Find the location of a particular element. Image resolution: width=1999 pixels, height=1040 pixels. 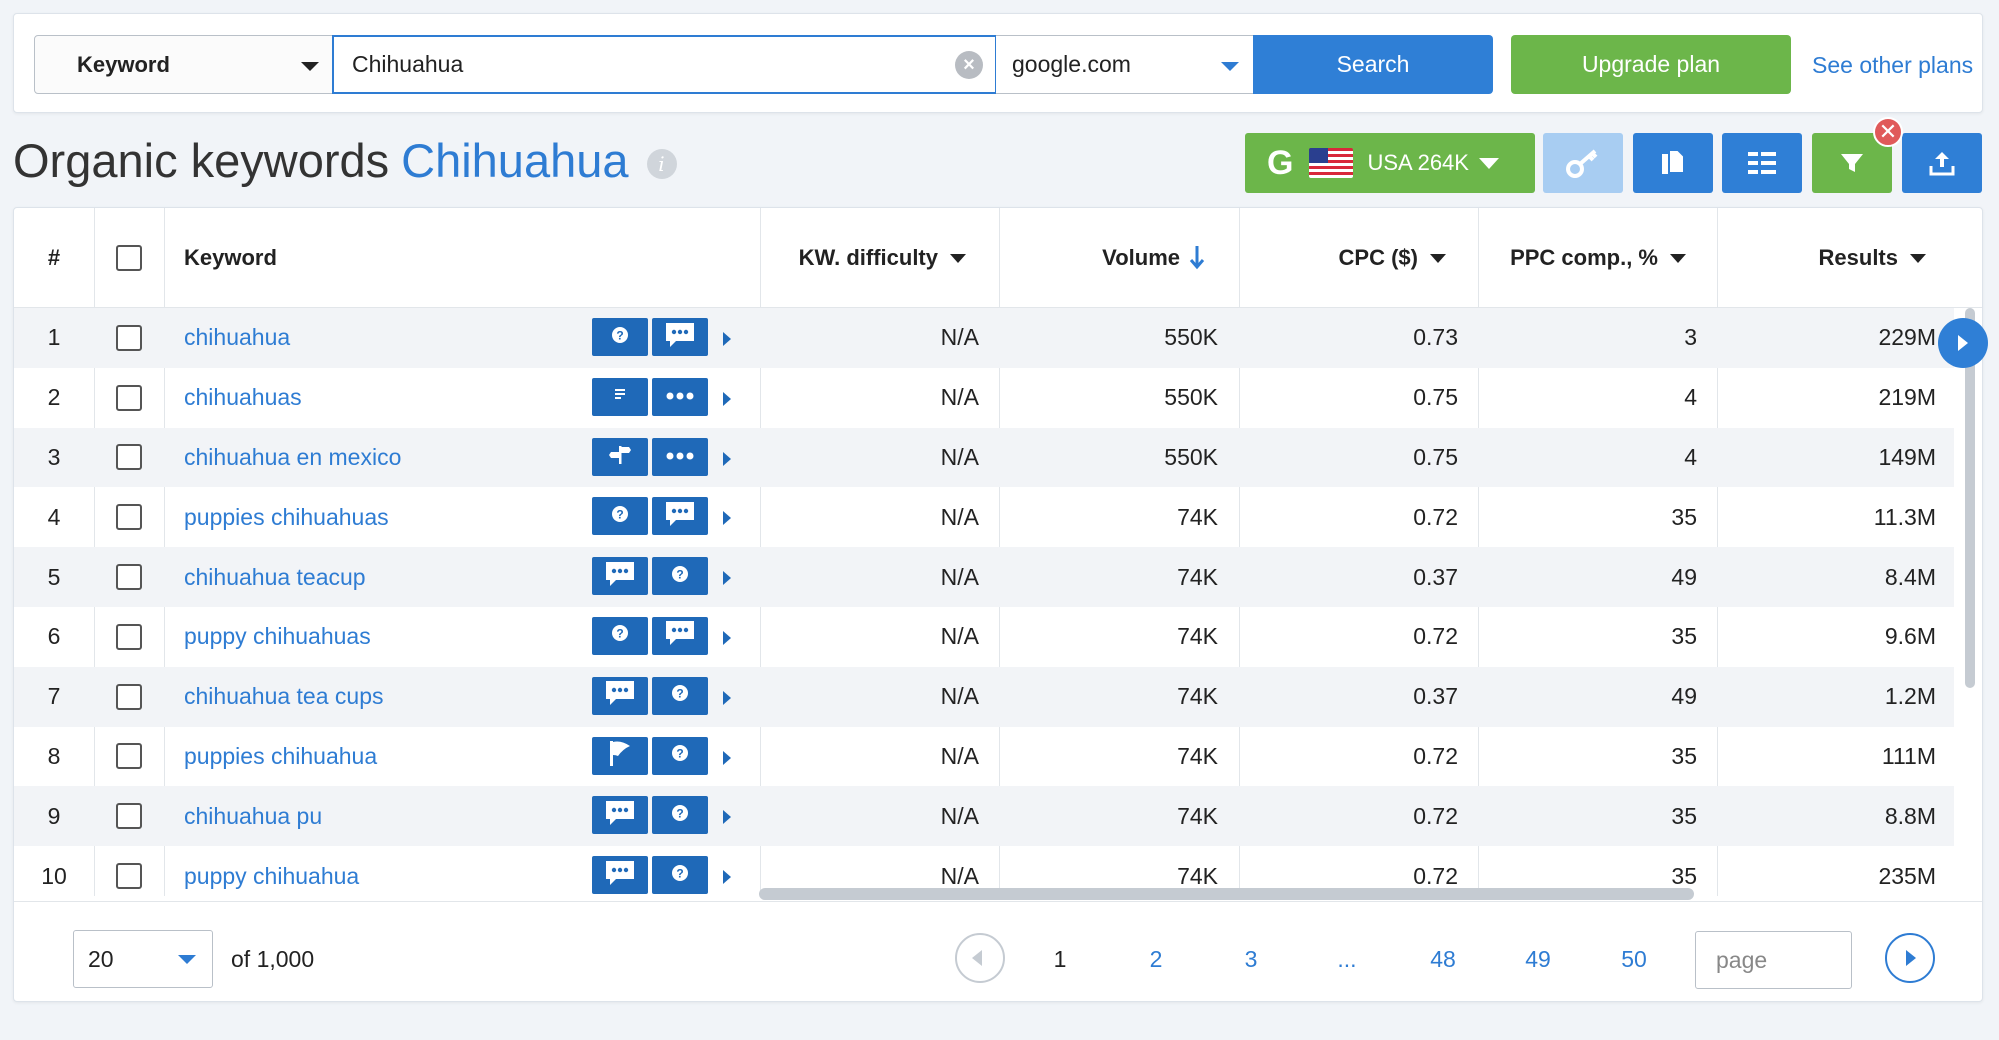

info-icon: i is located at coordinates (661, 163).